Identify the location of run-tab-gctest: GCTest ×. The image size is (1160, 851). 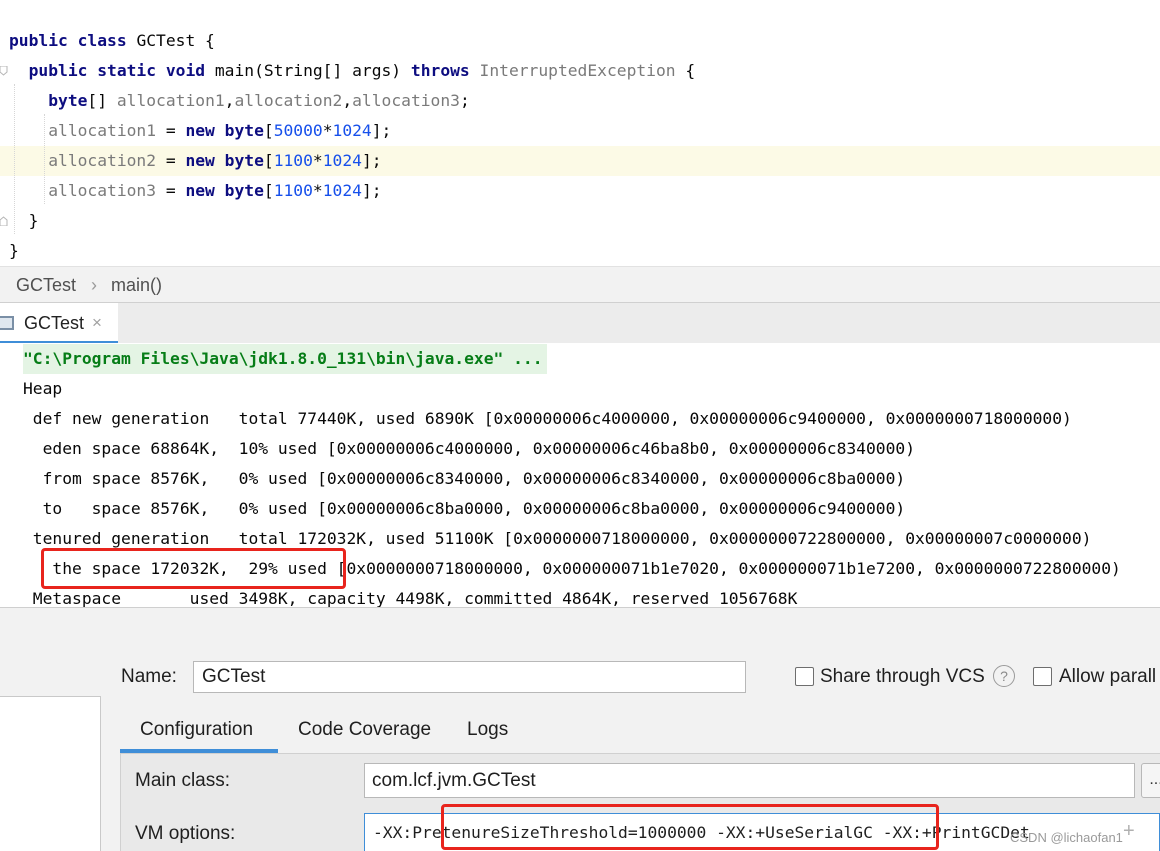
(59, 323).